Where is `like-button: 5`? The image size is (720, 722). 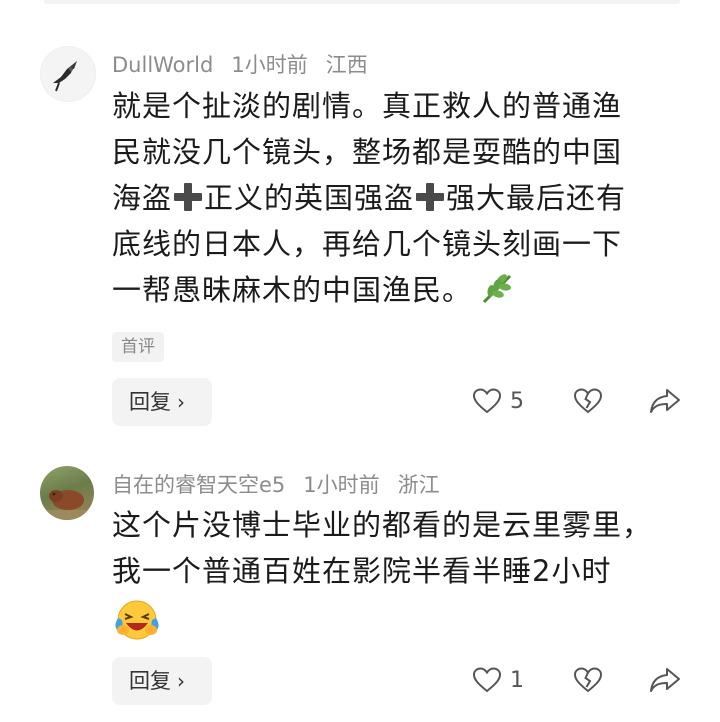
like-button: 5 is located at coordinates (498, 401).